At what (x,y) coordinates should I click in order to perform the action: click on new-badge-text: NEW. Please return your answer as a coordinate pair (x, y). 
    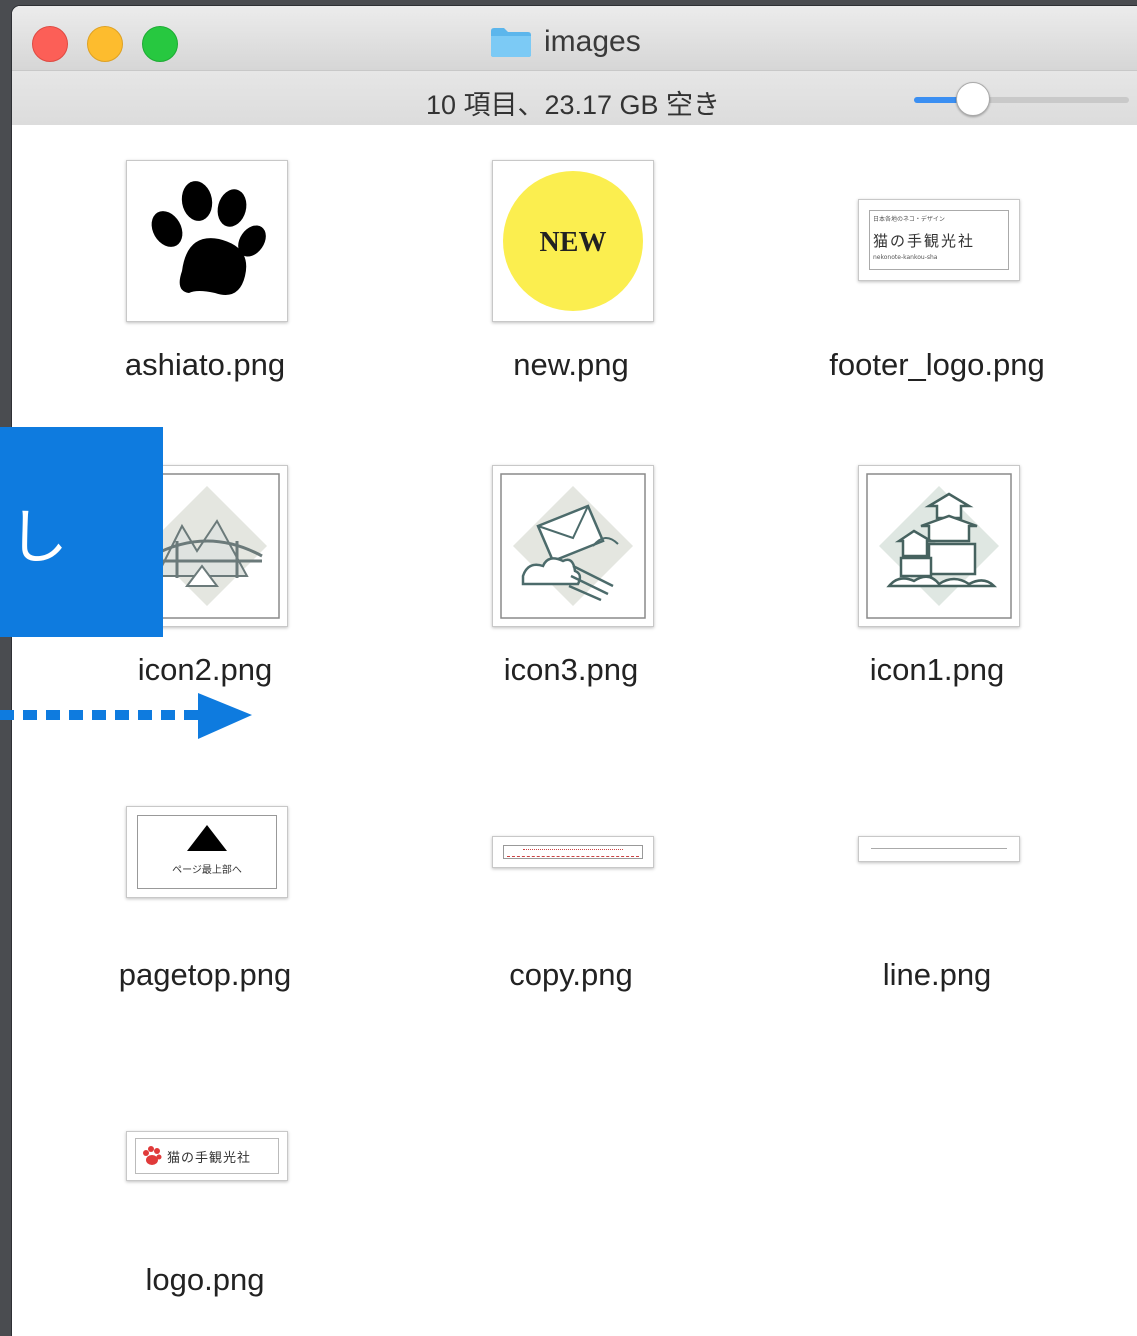
    Looking at the image, I should click on (573, 242).